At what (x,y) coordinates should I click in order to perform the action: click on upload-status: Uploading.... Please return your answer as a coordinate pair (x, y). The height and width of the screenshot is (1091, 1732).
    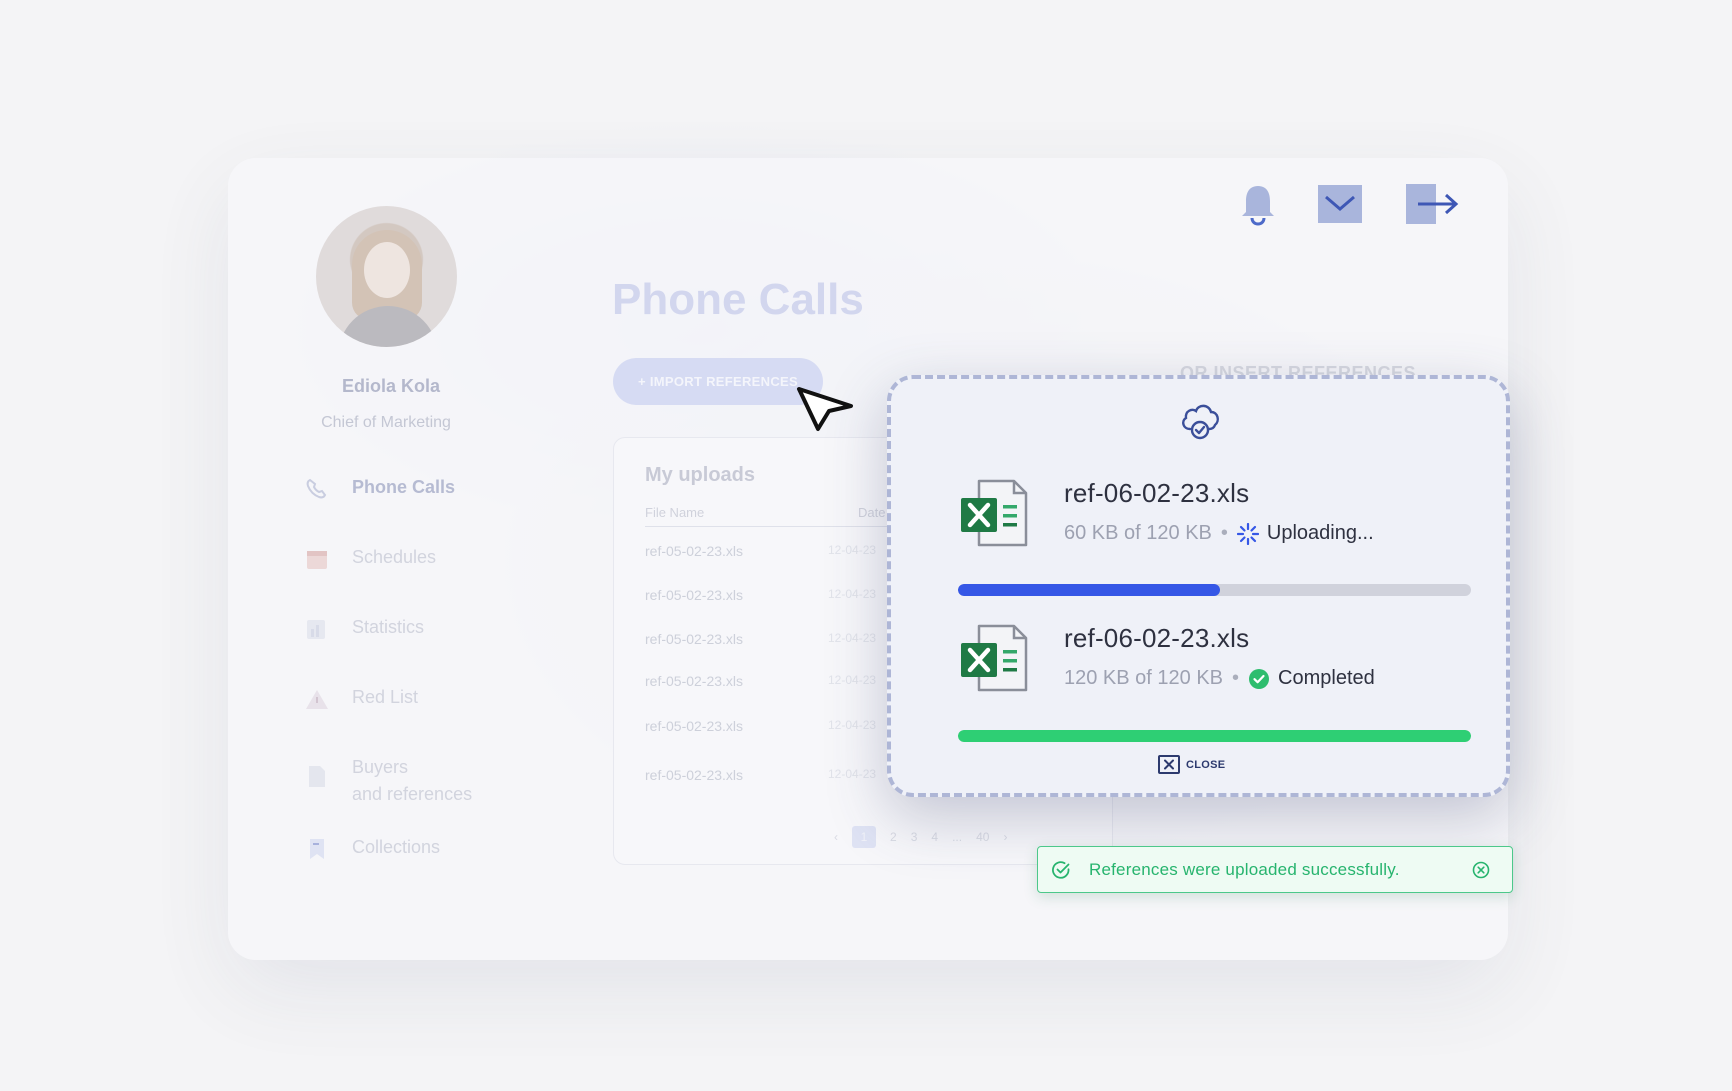
    Looking at the image, I should click on (1320, 533).